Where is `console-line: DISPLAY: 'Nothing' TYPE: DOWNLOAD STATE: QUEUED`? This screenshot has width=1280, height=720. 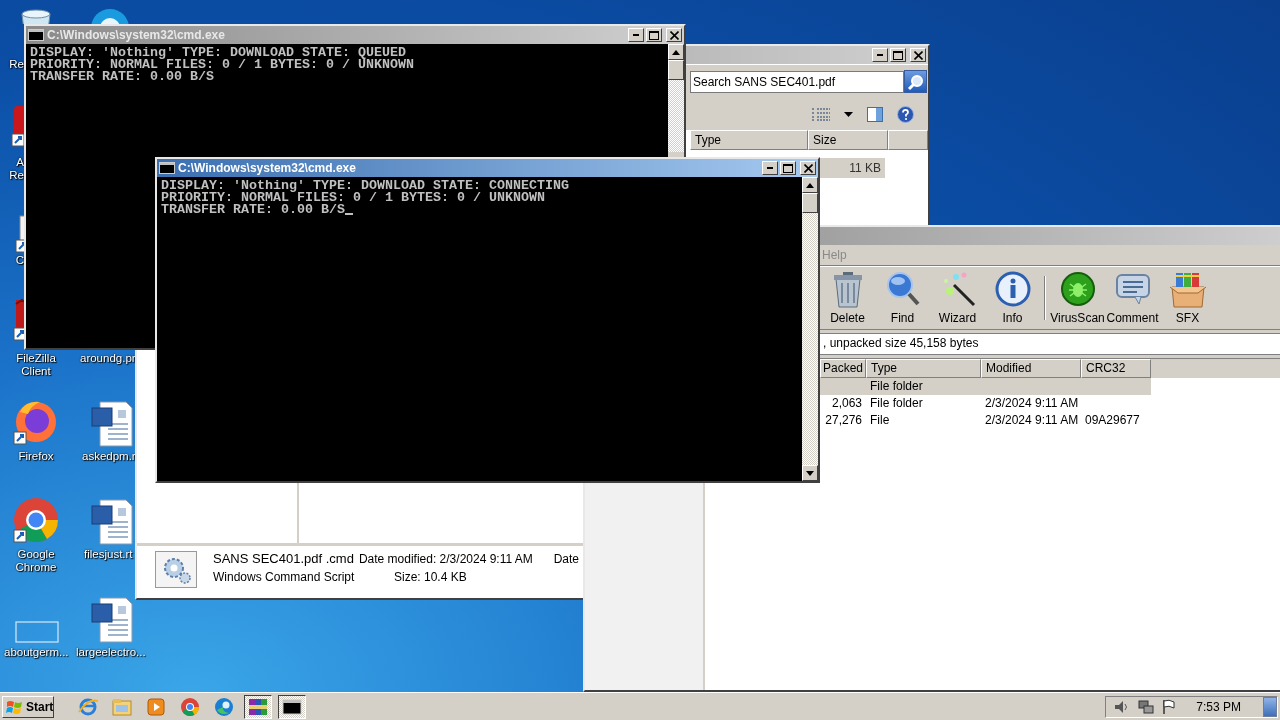
console-line: DISPLAY: 'Nothing' TYPE: DOWNLOAD STATE: QUEUED is located at coordinates (218, 53).